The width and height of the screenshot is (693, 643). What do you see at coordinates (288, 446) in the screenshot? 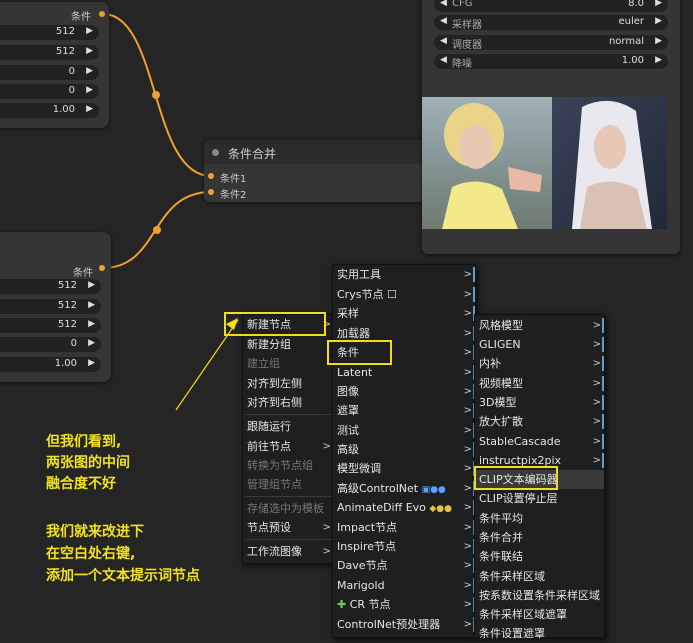
I see `menu-item-goto-node: 前往节点 >` at bounding box center [288, 446].